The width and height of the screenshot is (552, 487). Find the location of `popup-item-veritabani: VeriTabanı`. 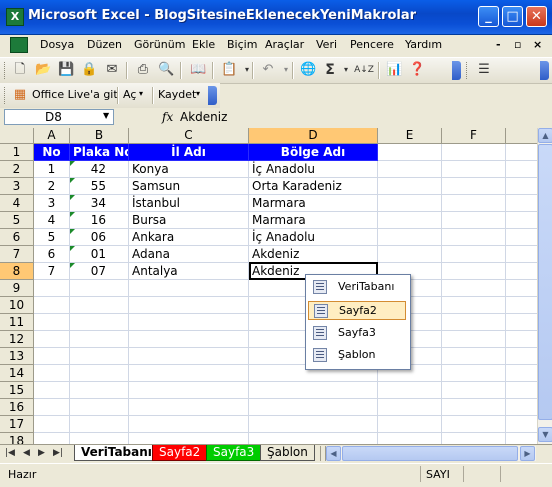

popup-item-veritabani: VeriTabanı is located at coordinates (357, 287).